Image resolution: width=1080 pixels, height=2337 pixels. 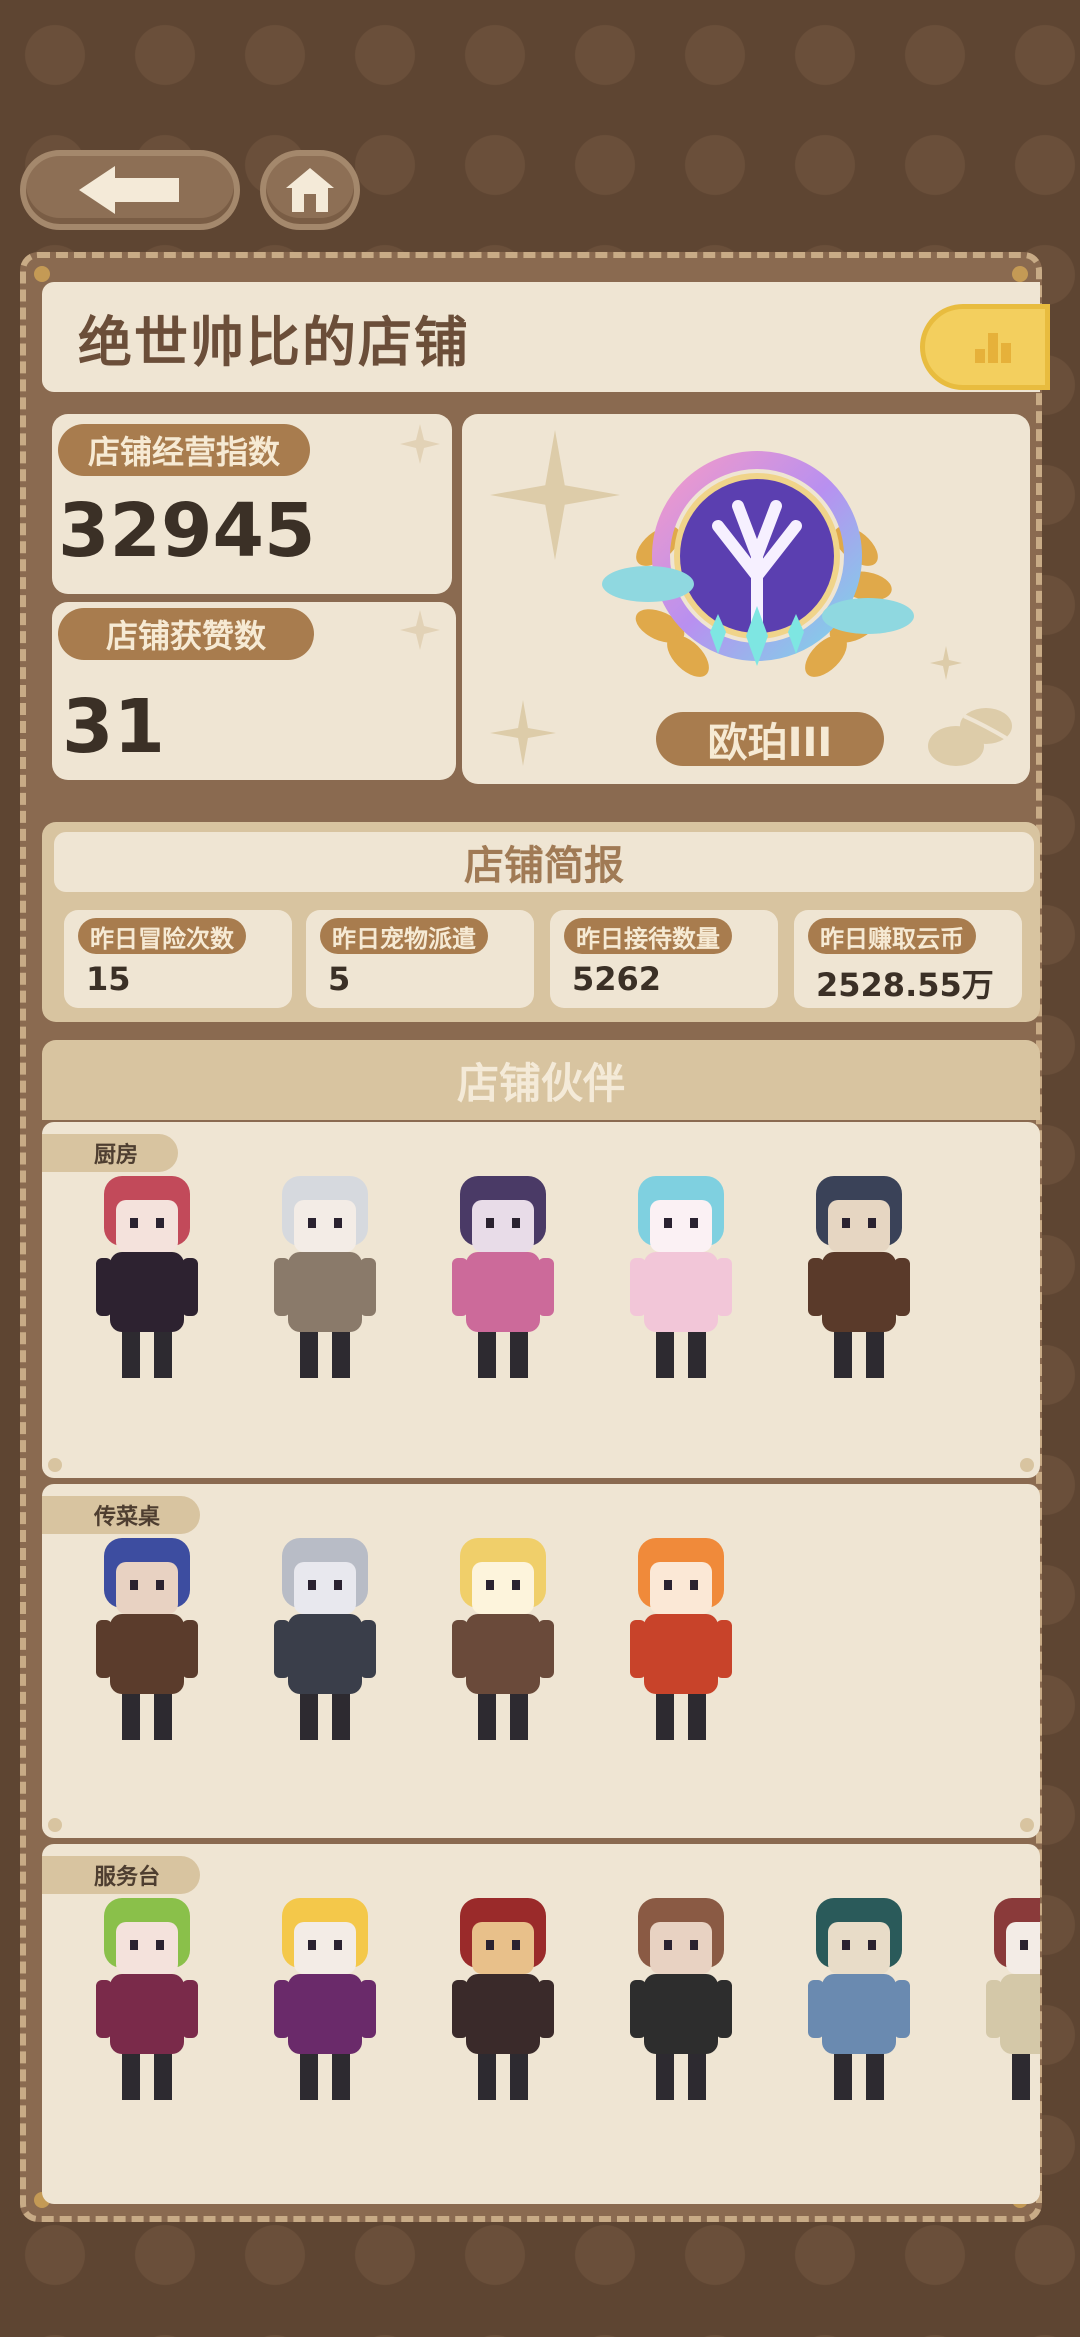 I want to click on shop-name: 绝世帅比的店铺, so click(x=274, y=342).